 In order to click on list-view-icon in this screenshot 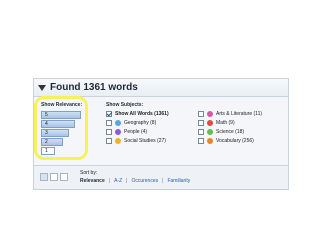, I will do `click(44, 177)`.